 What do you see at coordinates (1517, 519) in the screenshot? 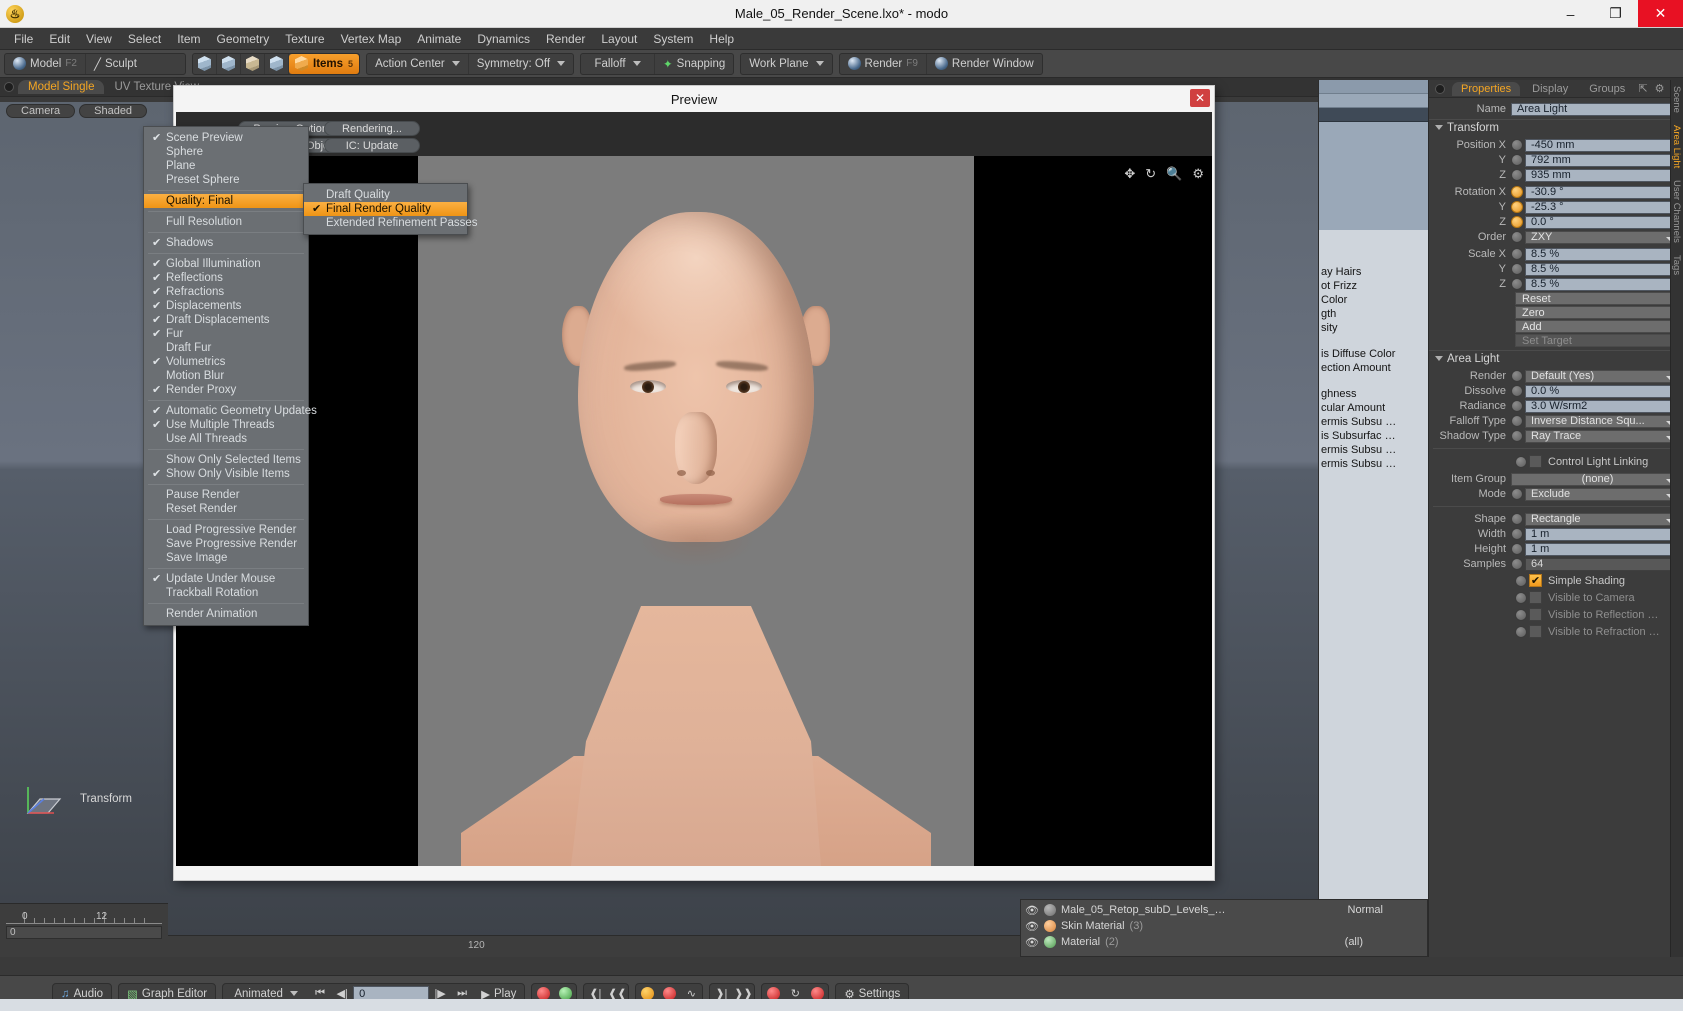
I see `shape-knob` at bounding box center [1517, 519].